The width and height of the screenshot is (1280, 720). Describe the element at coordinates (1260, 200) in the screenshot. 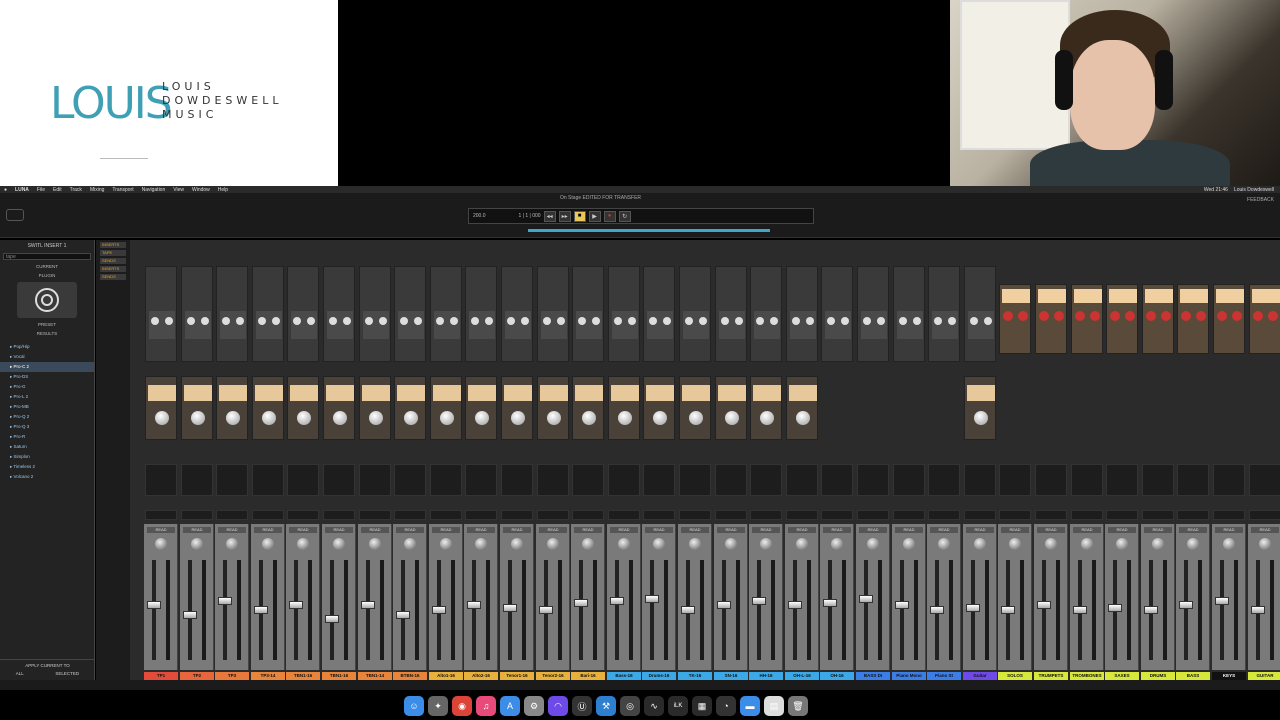

I see `feedback-button: FEEDBACK` at that location.